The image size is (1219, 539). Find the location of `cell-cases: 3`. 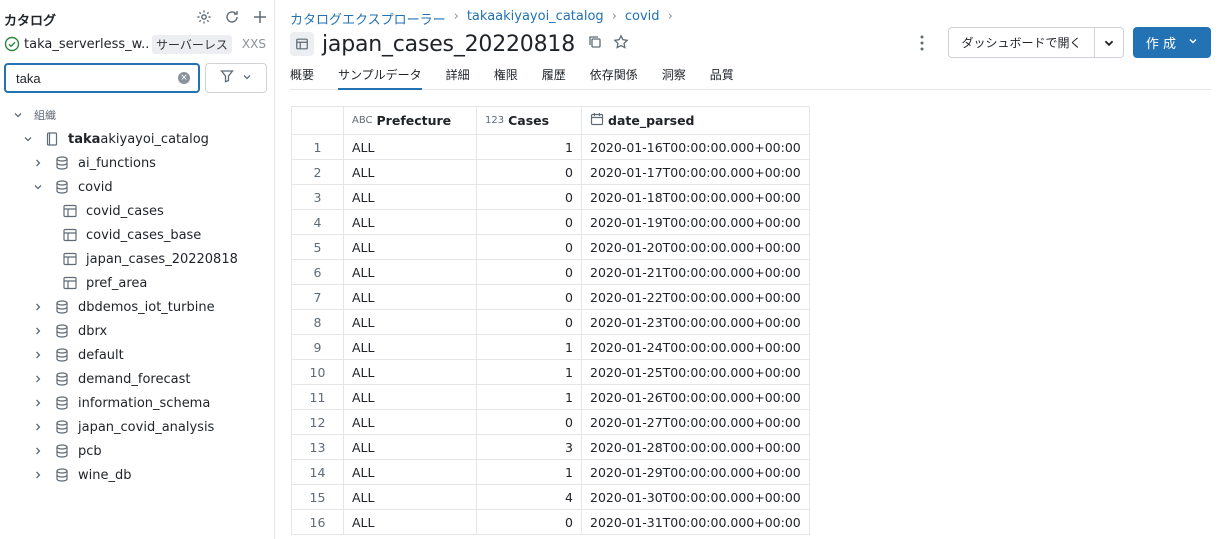

cell-cases: 3 is located at coordinates (529, 447).